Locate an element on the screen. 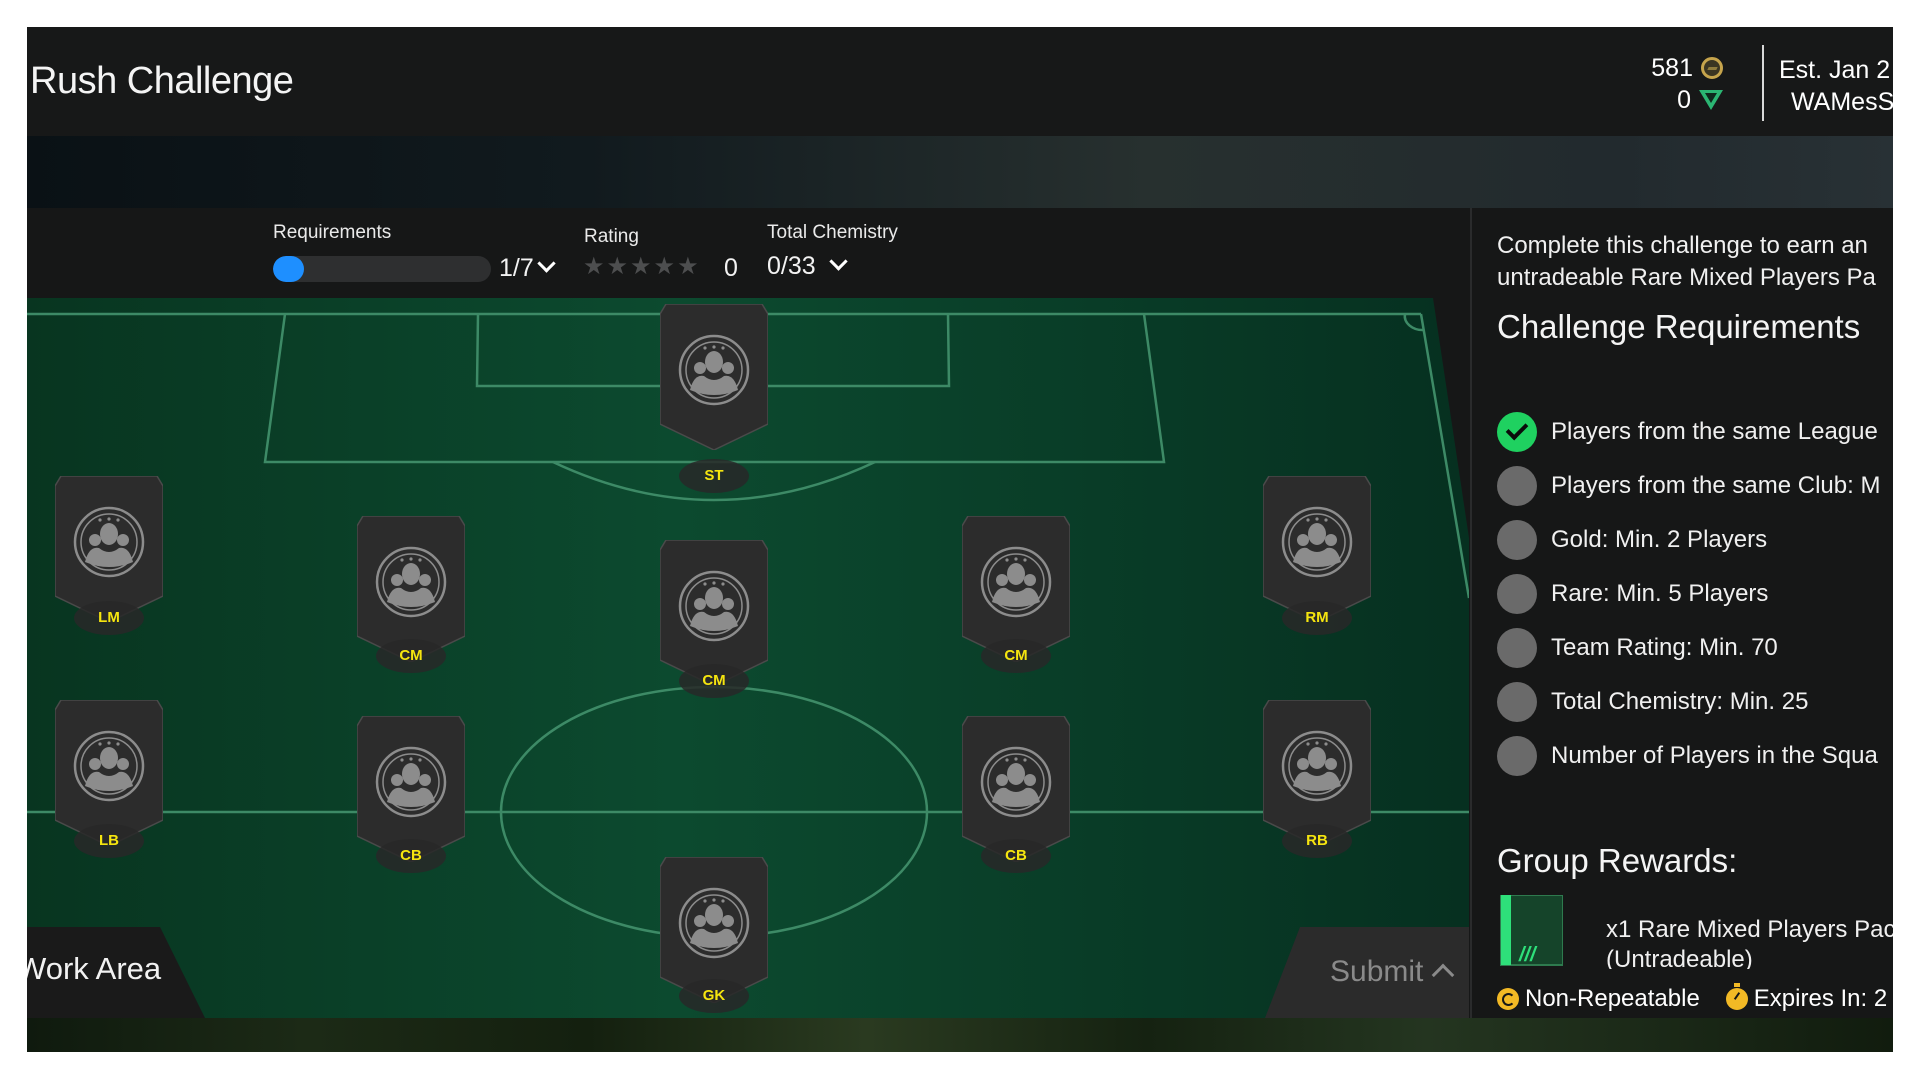  challenge-tags: Non-Repeatable Expires In: 2 is located at coordinates (1692, 998).